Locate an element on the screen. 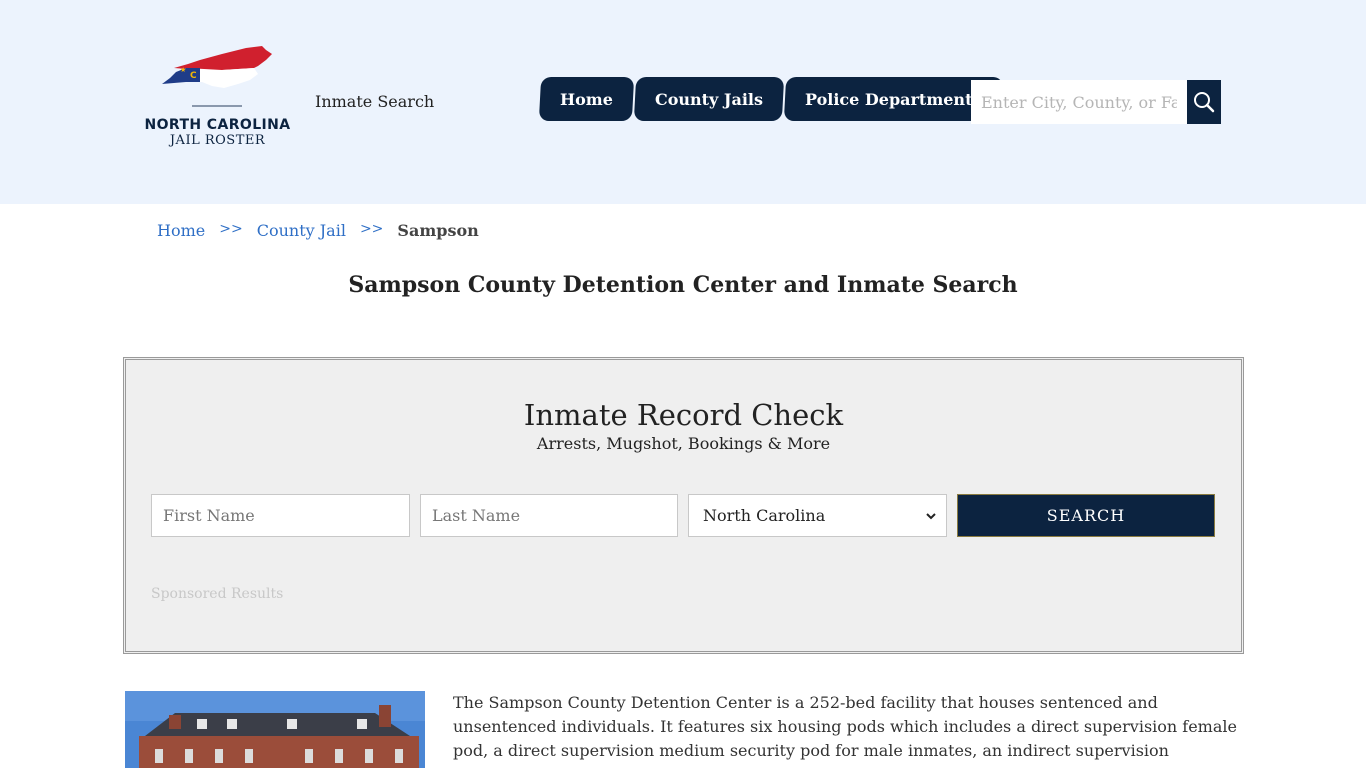 This screenshot has width=1366, height=768. record-check-subtitle: Arrests, Mugshot, Bookings & More is located at coordinates (683, 443).